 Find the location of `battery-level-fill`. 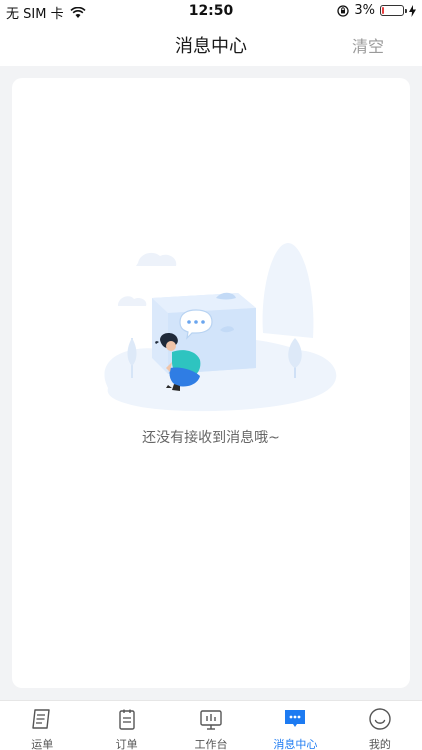

battery-level-fill is located at coordinates (383, 10).